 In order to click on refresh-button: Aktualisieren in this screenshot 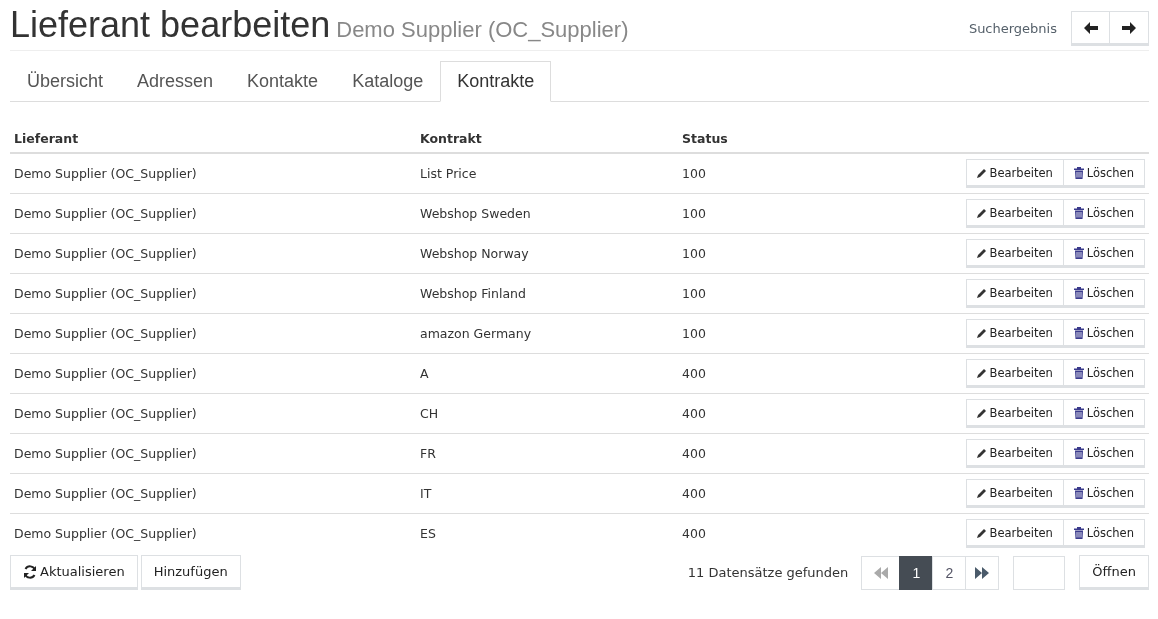, I will do `click(74, 572)`.